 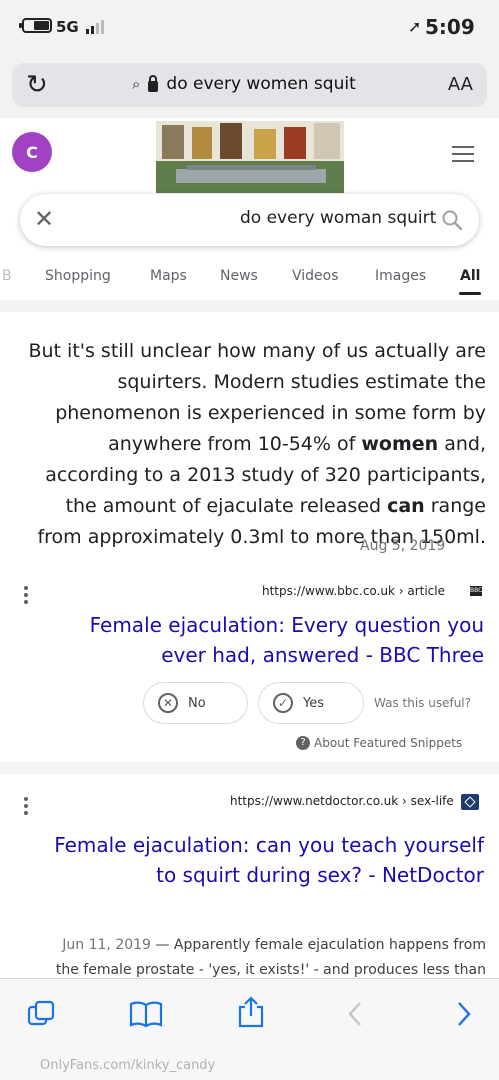 What do you see at coordinates (239, 276) in the screenshot?
I see `tab-news: News` at bounding box center [239, 276].